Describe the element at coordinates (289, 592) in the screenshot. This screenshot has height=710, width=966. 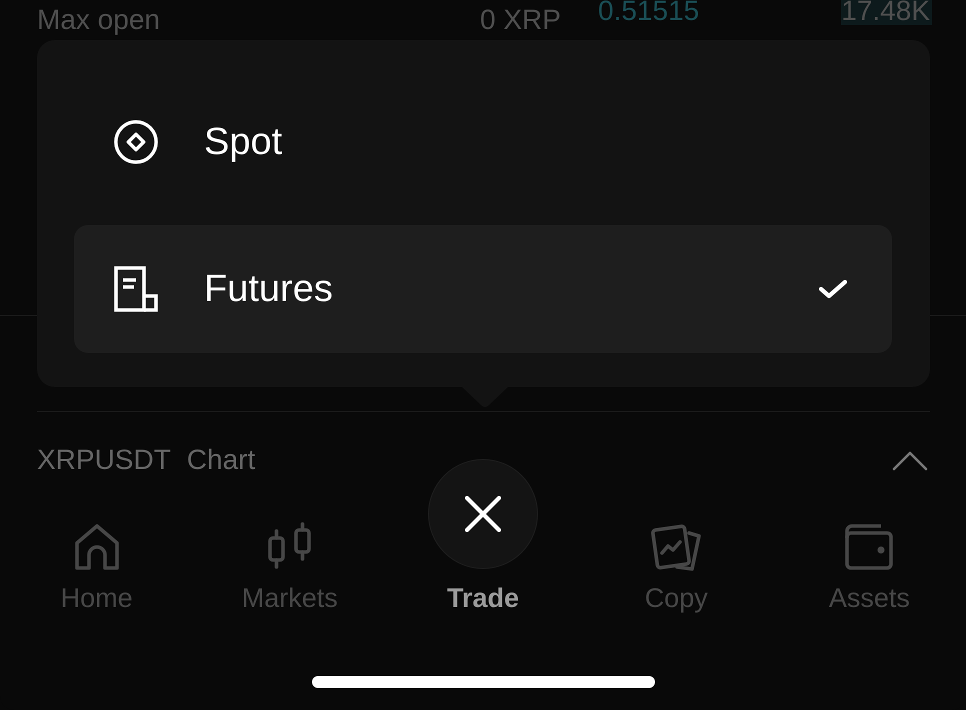
I see `tab-bar-item: Markets` at that location.